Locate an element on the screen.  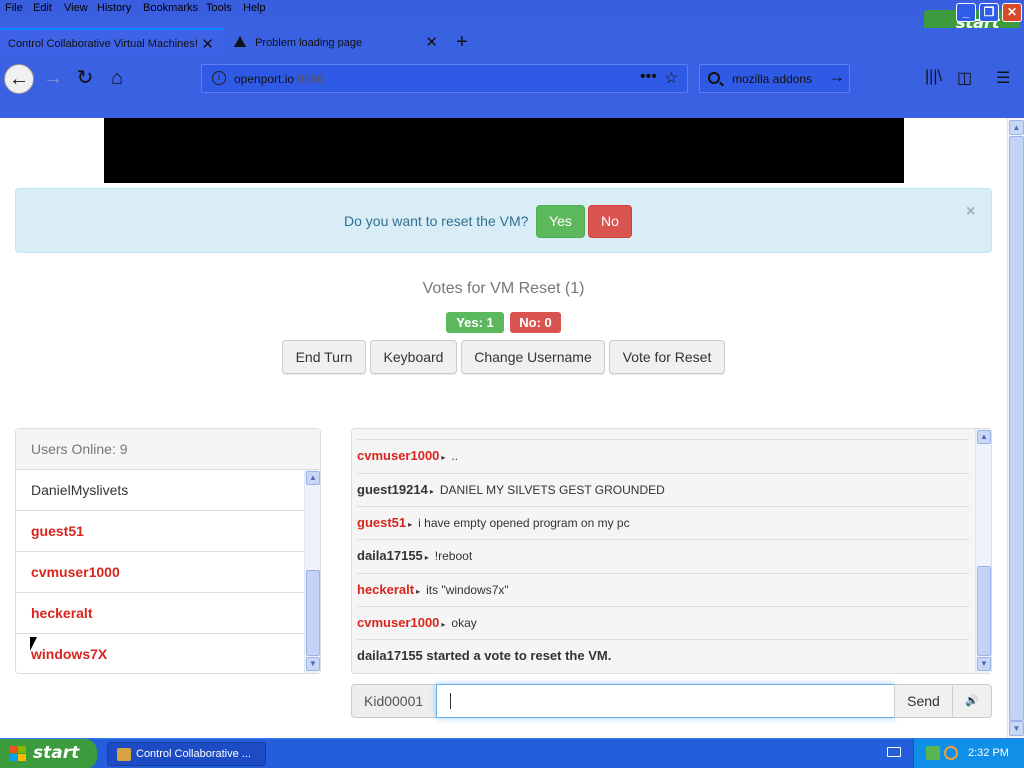
window-icon is located at coordinates (124, 754).